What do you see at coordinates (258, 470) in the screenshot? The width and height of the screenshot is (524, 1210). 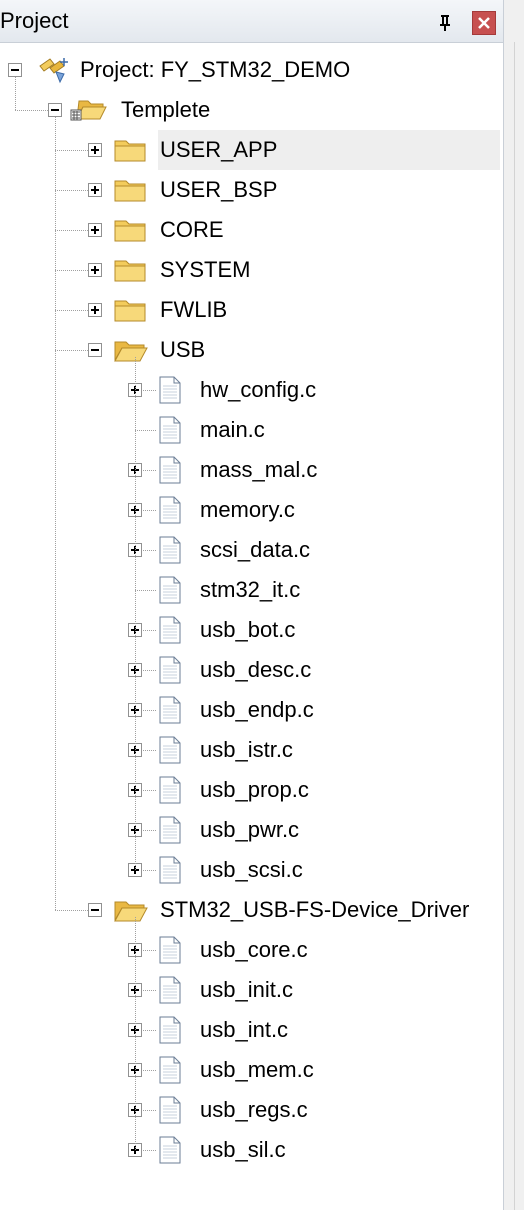 I see `tree-file-mass-mal-c: mass_mal.c` at bounding box center [258, 470].